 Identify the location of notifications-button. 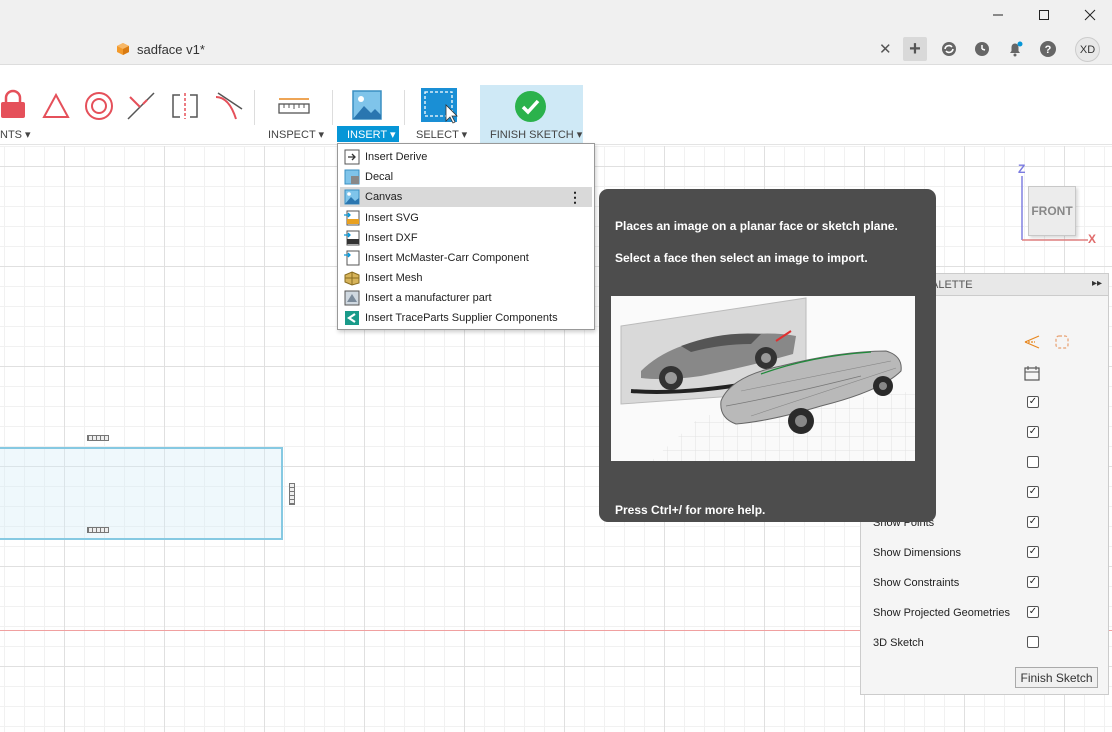
(1015, 49).